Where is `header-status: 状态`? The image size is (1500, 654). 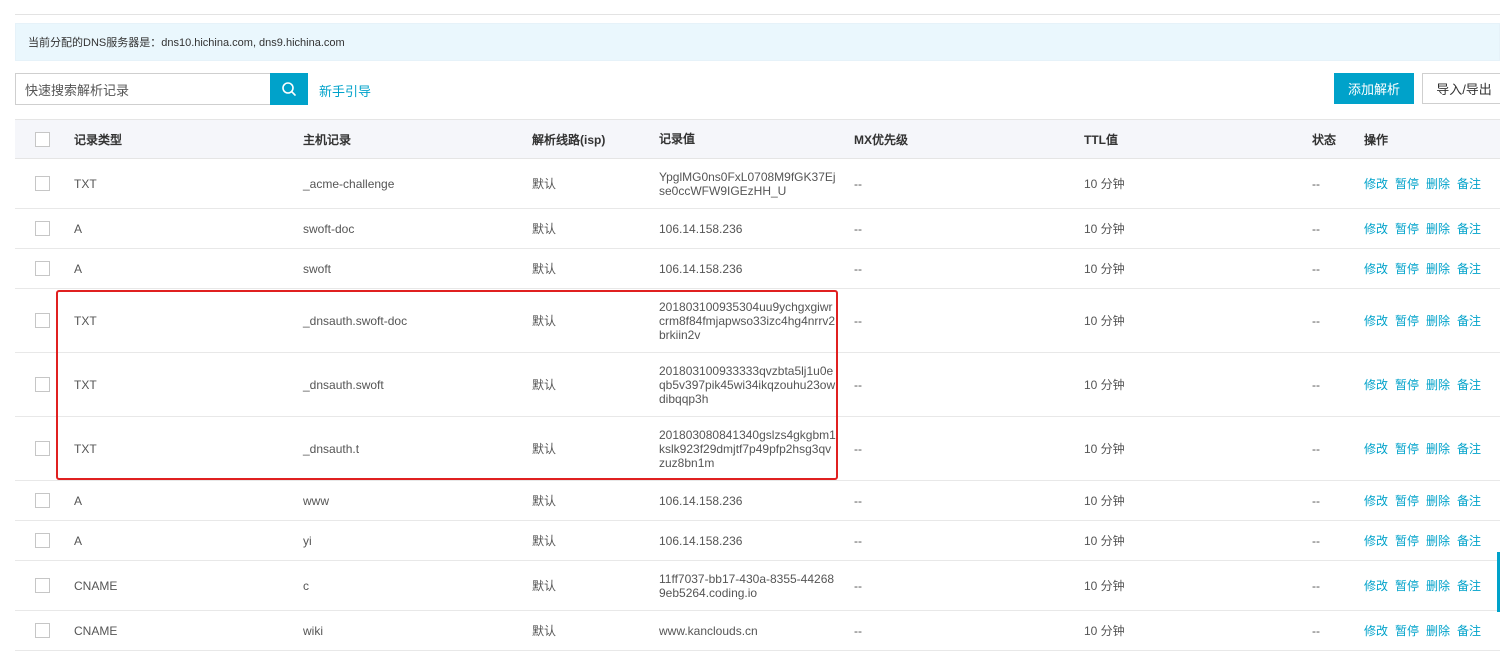
header-status: 状态 is located at coordinates (1324, 139).